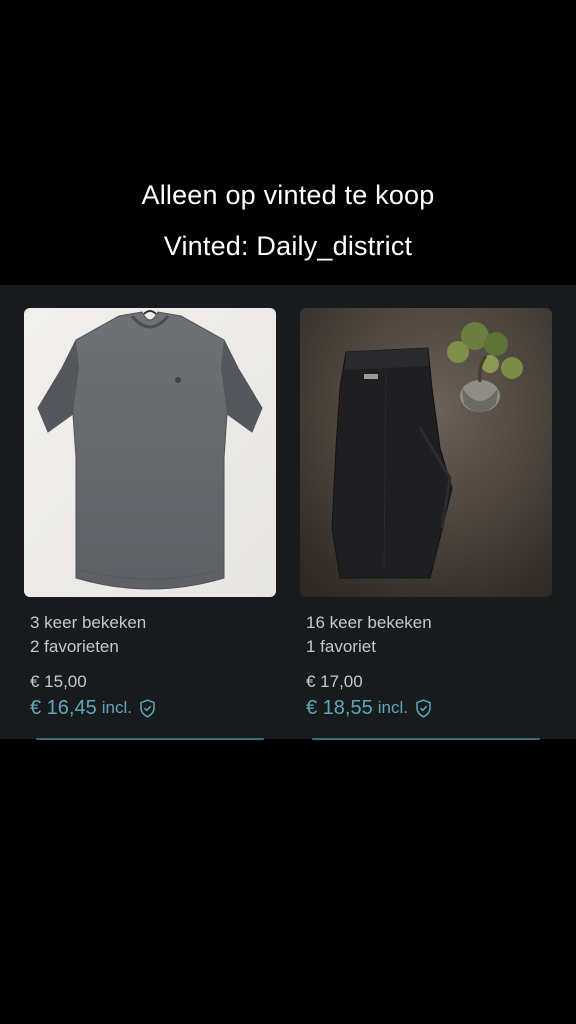 Image resolution: width=576 pixels, height=1024 pixels. What do you see at coordinates (369, 622) in the screenshot?
I see `views-count: 16 keer bekeken` at bounding box center [369, 622].